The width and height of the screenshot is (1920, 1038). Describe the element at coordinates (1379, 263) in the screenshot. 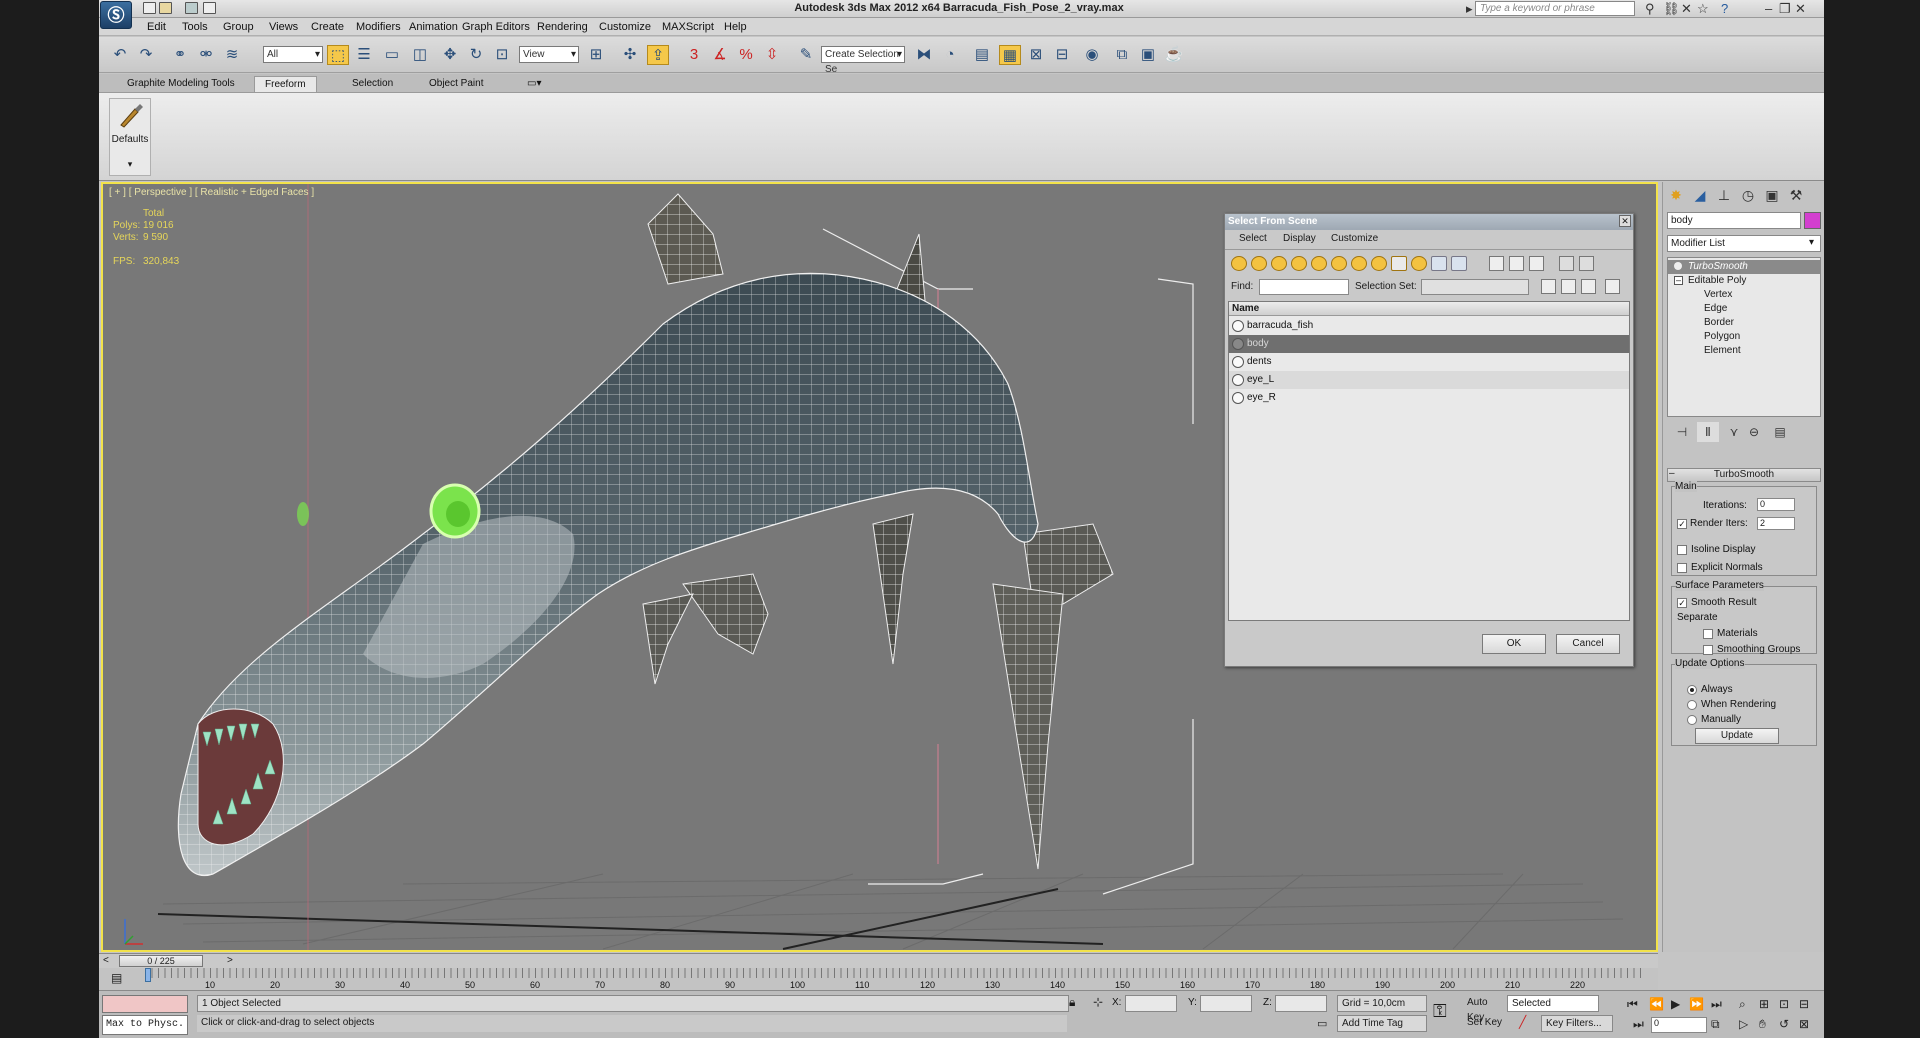

I see `display-xrefs-icon` at that location.